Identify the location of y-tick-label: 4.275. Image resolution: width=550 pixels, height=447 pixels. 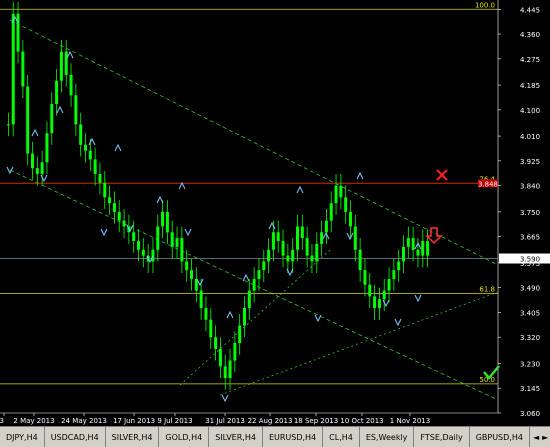
(530, 60).